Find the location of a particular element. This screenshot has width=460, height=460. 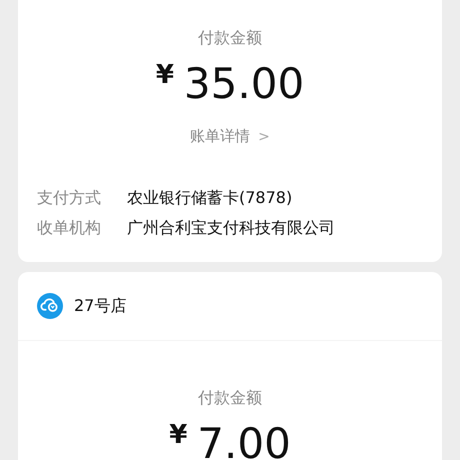

amount-value: 7.00 is located at coordinates (244, 439).